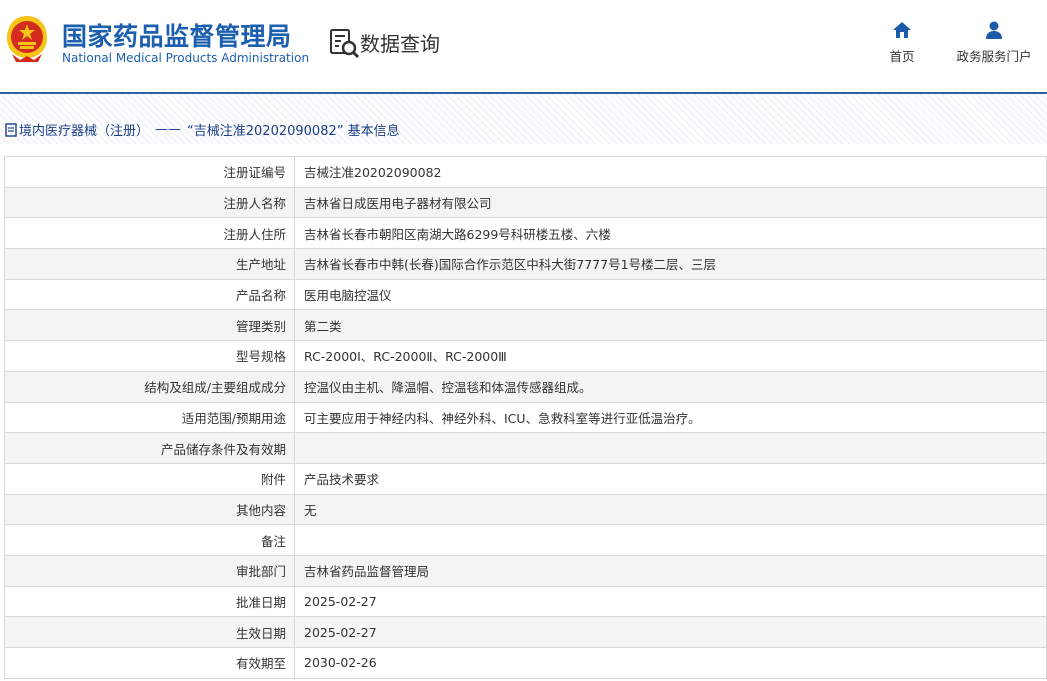 The width and height of the screenshot is (1047, 681). I want to click on table-row: 有效期至 2030-02-26, so click(525, 663).